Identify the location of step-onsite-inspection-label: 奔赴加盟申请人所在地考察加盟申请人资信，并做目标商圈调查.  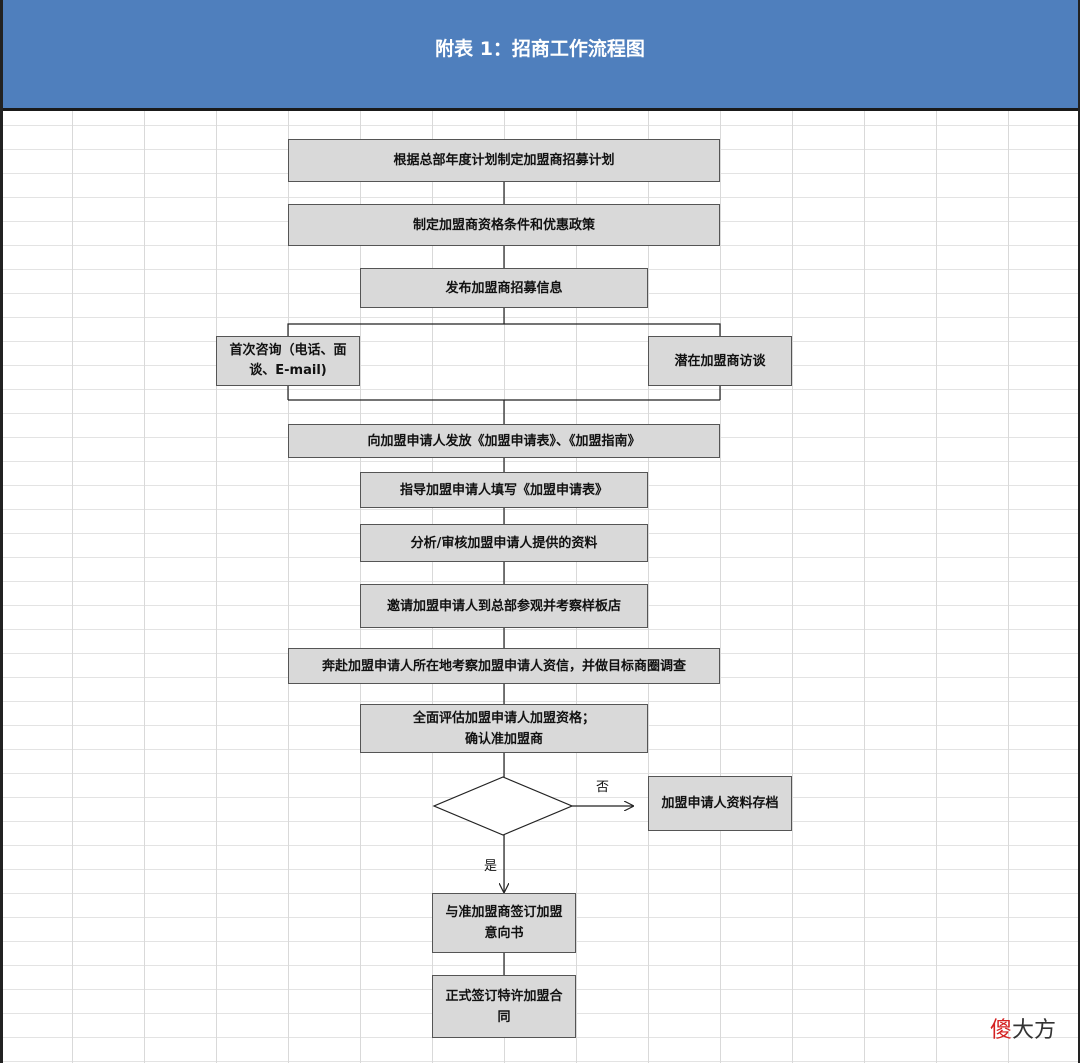
(503, 666).